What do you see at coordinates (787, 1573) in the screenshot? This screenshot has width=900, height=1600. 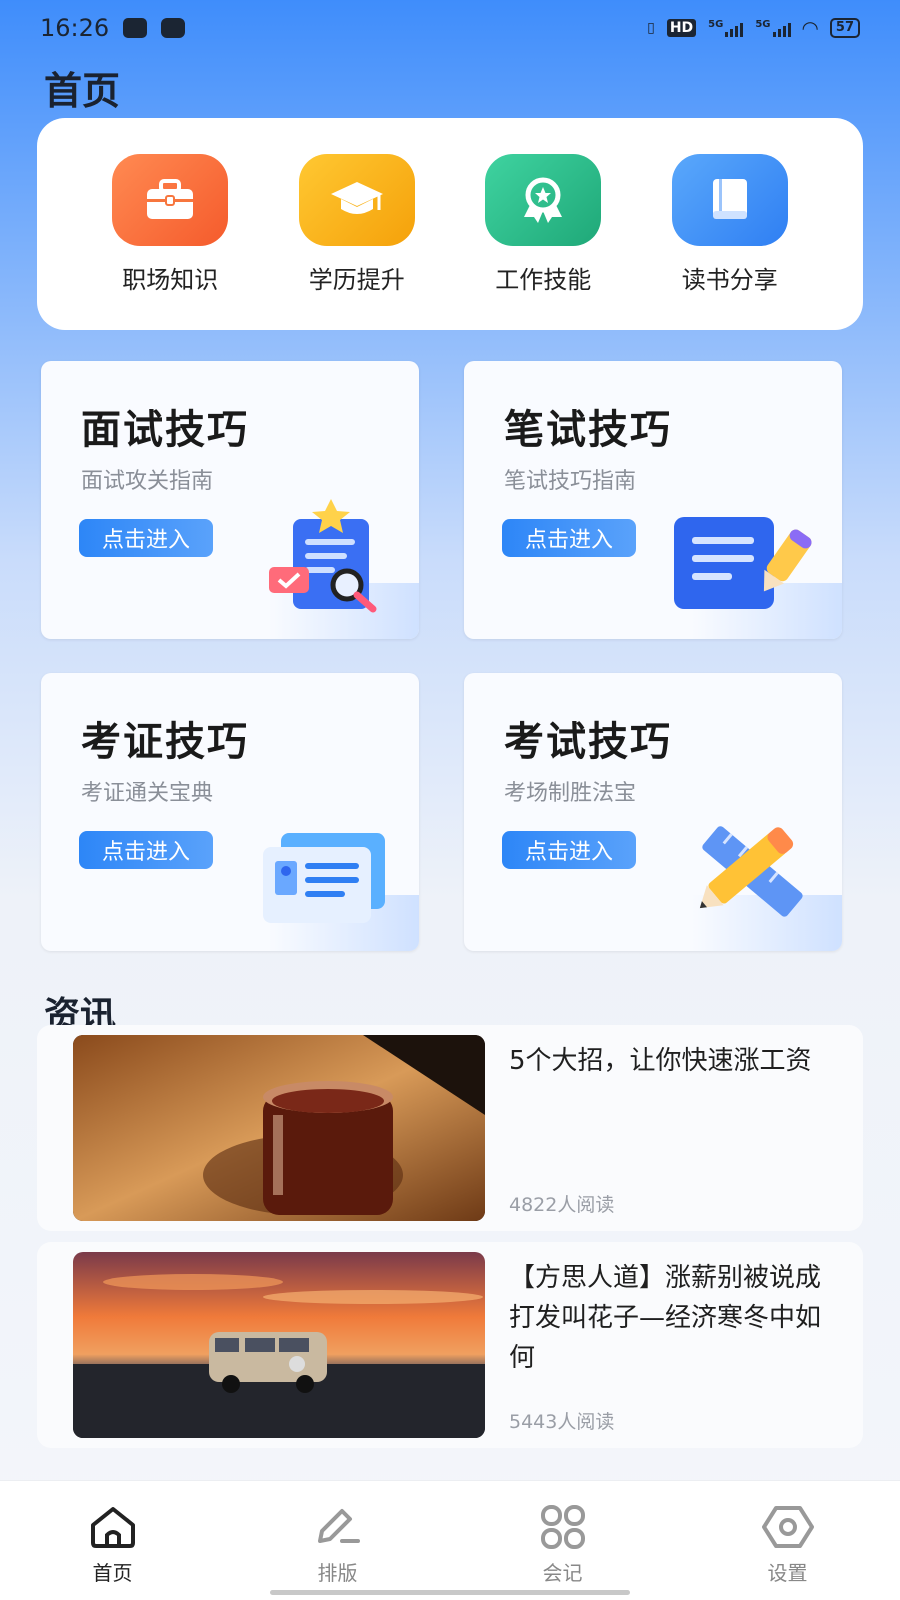 I see `nav-label: 设置` at bounding box center [787, 1573].